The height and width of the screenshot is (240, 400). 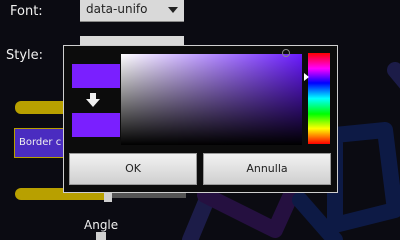 What do you see at coordinates (286, 53) in the screenshot?
I see `saturation-value-cursor` at bounding box center [286, 53].